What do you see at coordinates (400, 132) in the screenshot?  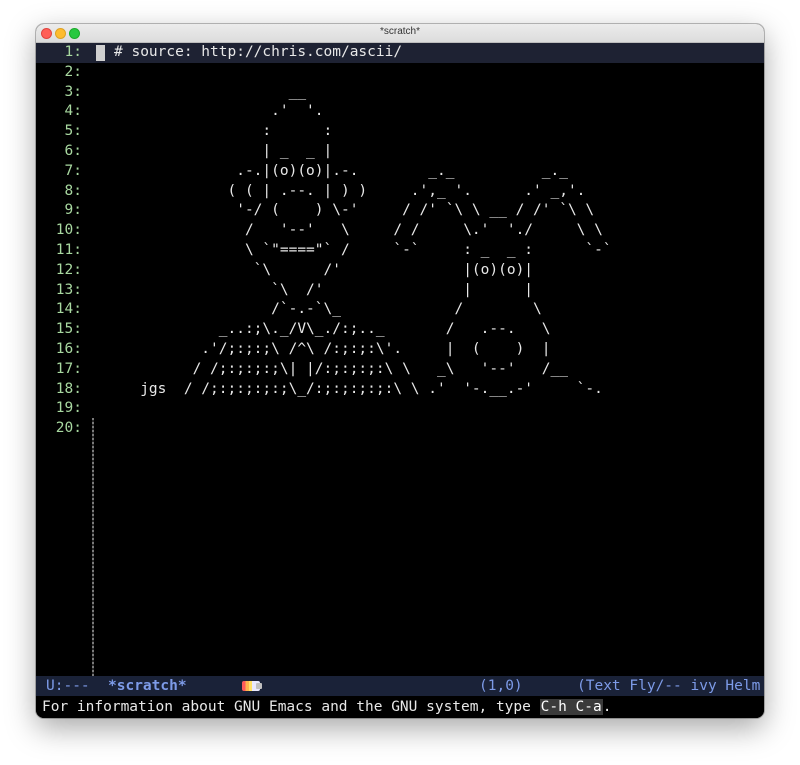 I see `buffer-line: 5: : :` at bounding box center [400, 132].